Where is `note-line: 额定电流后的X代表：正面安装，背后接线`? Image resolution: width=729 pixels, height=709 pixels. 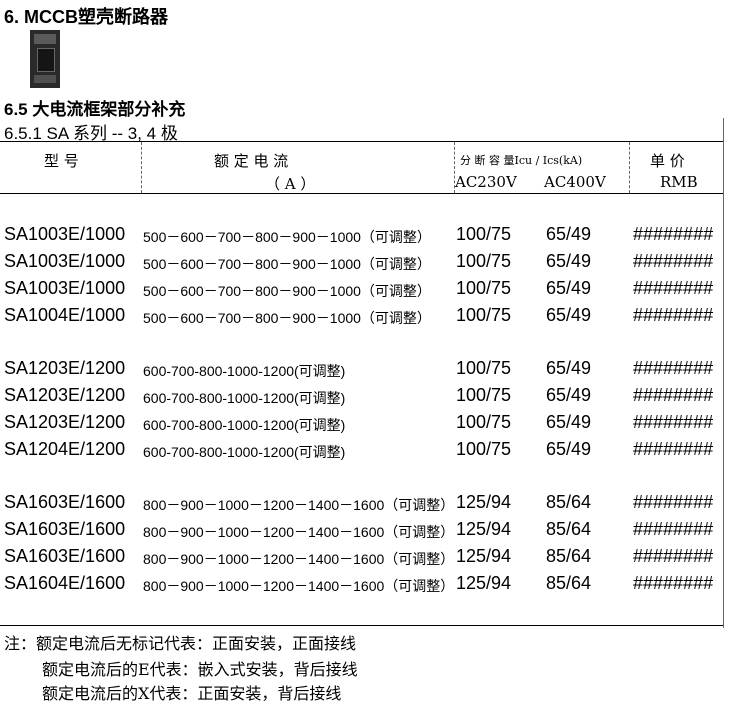
note-line: 额定电流后的X代表：正面安装，背后接线 is located at coordinates (192, 693).